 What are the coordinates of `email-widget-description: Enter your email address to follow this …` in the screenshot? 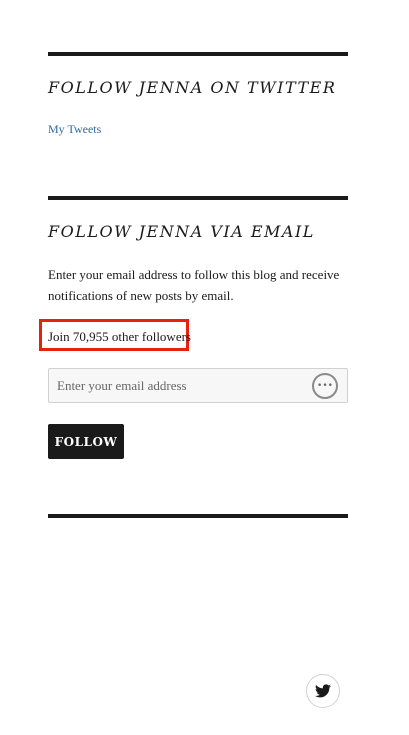 It's located at (194, 285).